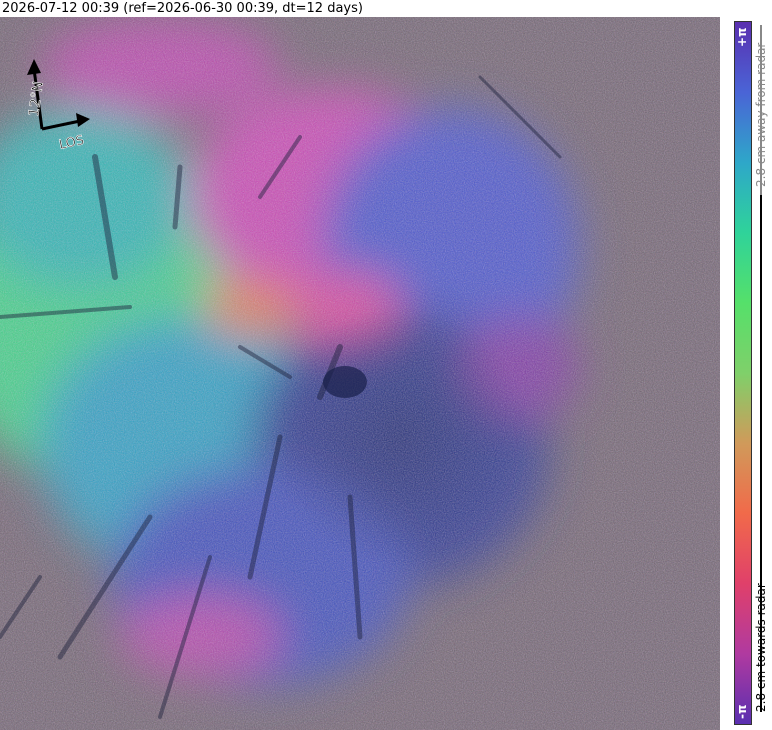 Image resolution: width=772 pixels, height=730 pixels. What do you see at coordinates (743, 373) in the screenshot?
I see `colorbar-gradient` at bounding box center [743, 373].